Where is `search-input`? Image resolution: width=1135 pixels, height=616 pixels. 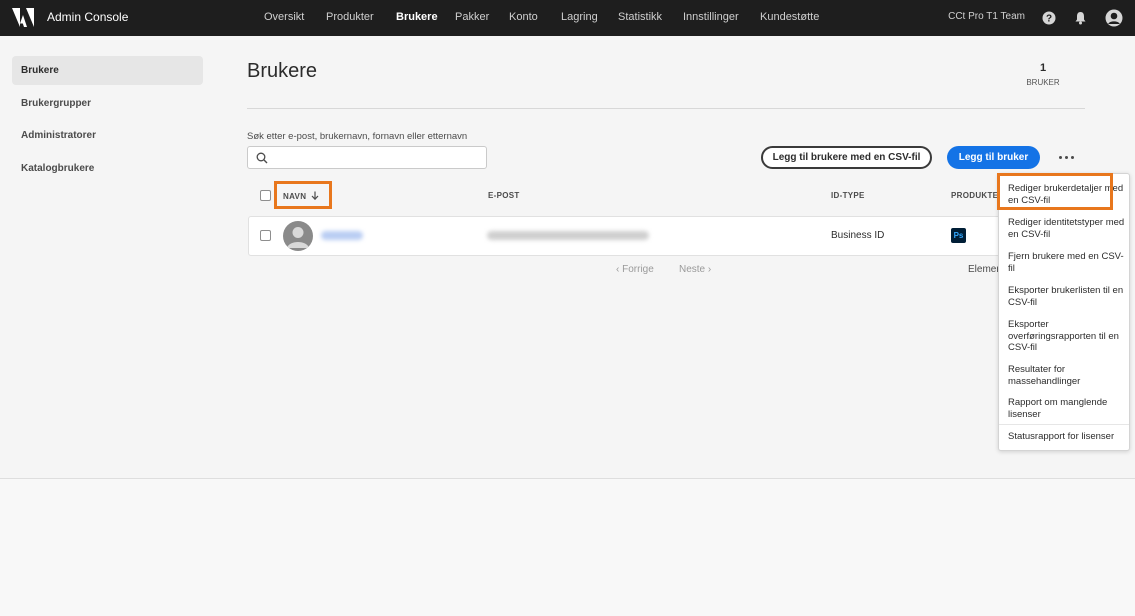
search-input is located at coordinates (376, 157).